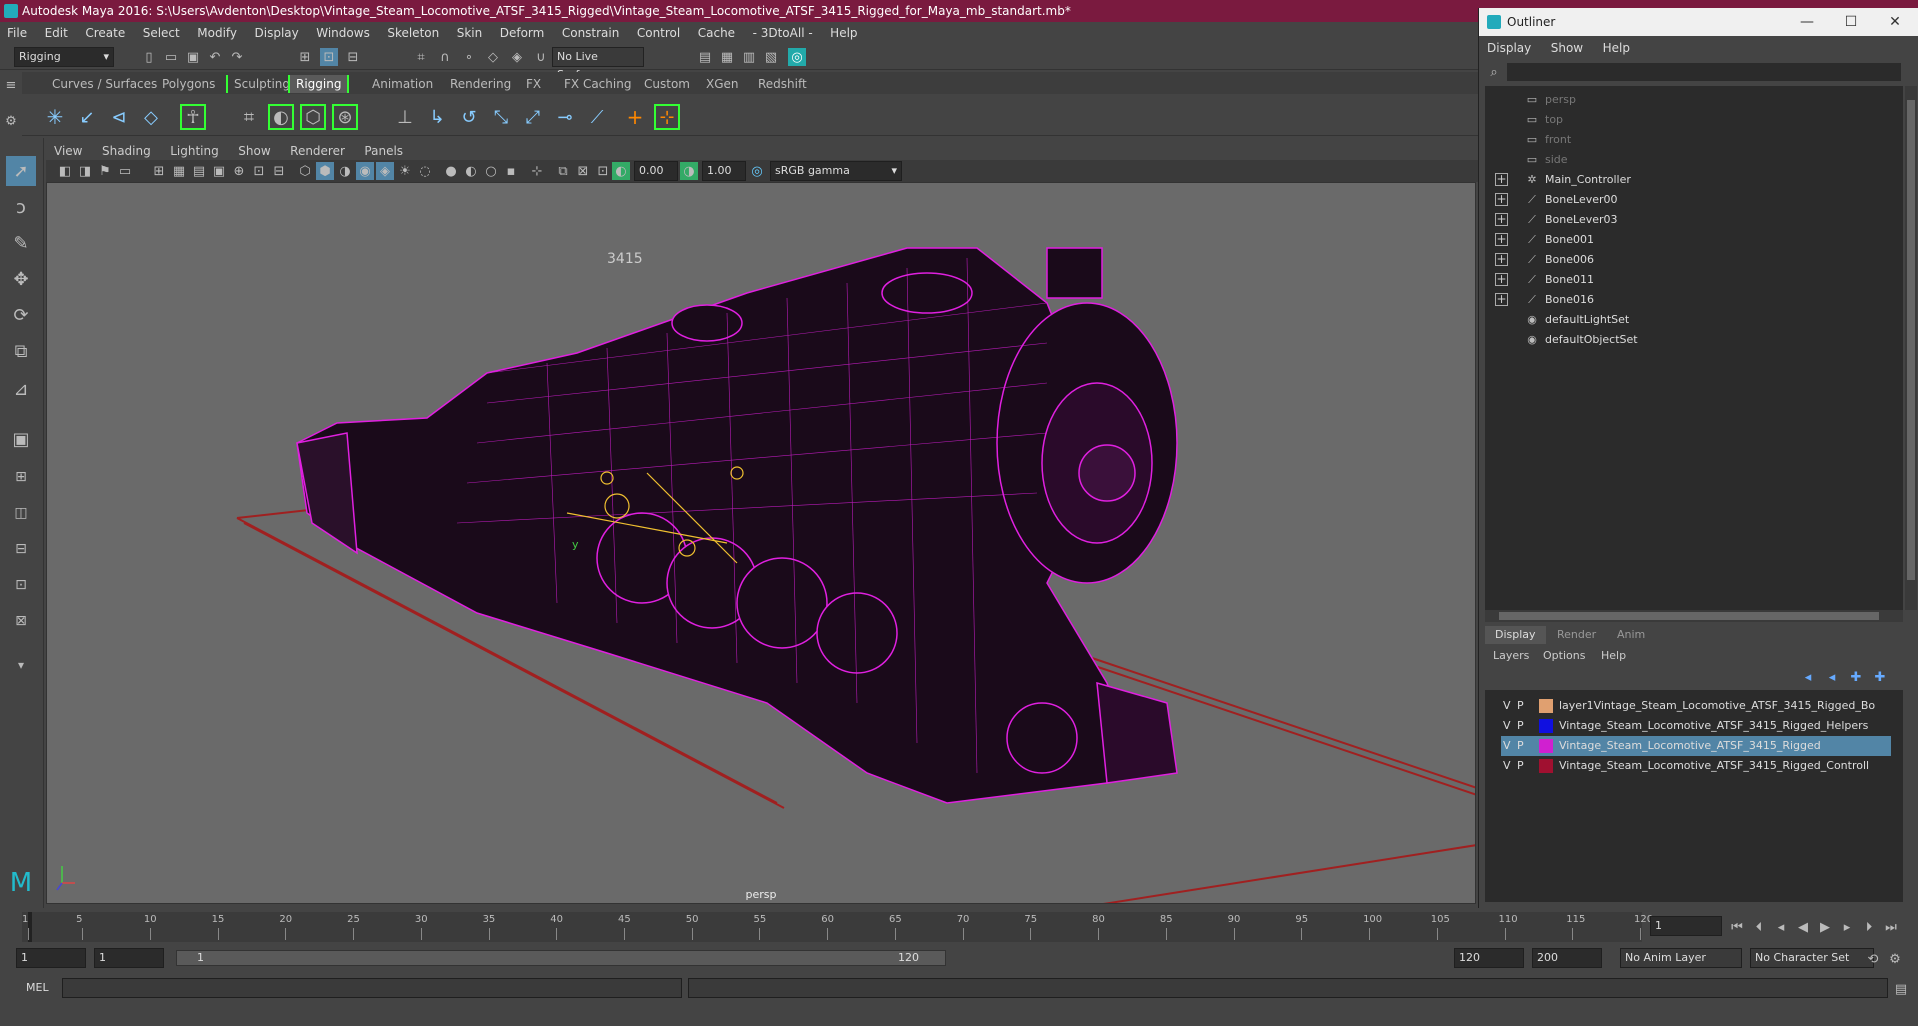 The width and height of the screenshot is (1918, 1026). Describe the element at coordinates (797, 57) in the screenshot. I see `render-globe-icon: ◎` at that location.